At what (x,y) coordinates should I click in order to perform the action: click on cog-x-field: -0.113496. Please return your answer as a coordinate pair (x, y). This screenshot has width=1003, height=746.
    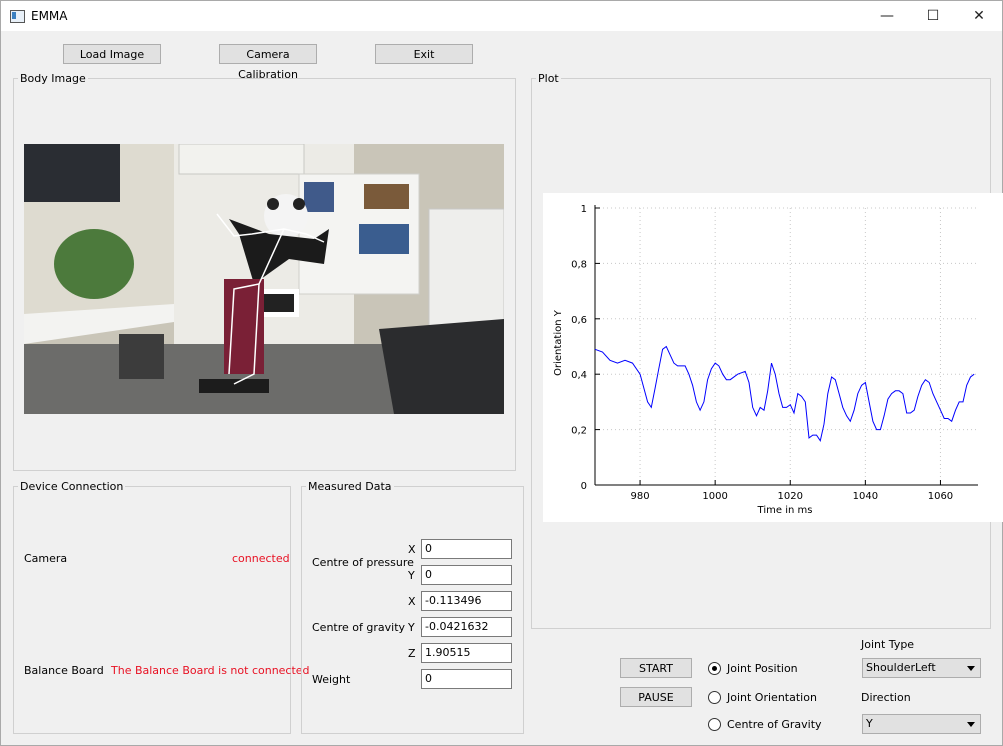
    Looking at the image, I should click on (466, 601).